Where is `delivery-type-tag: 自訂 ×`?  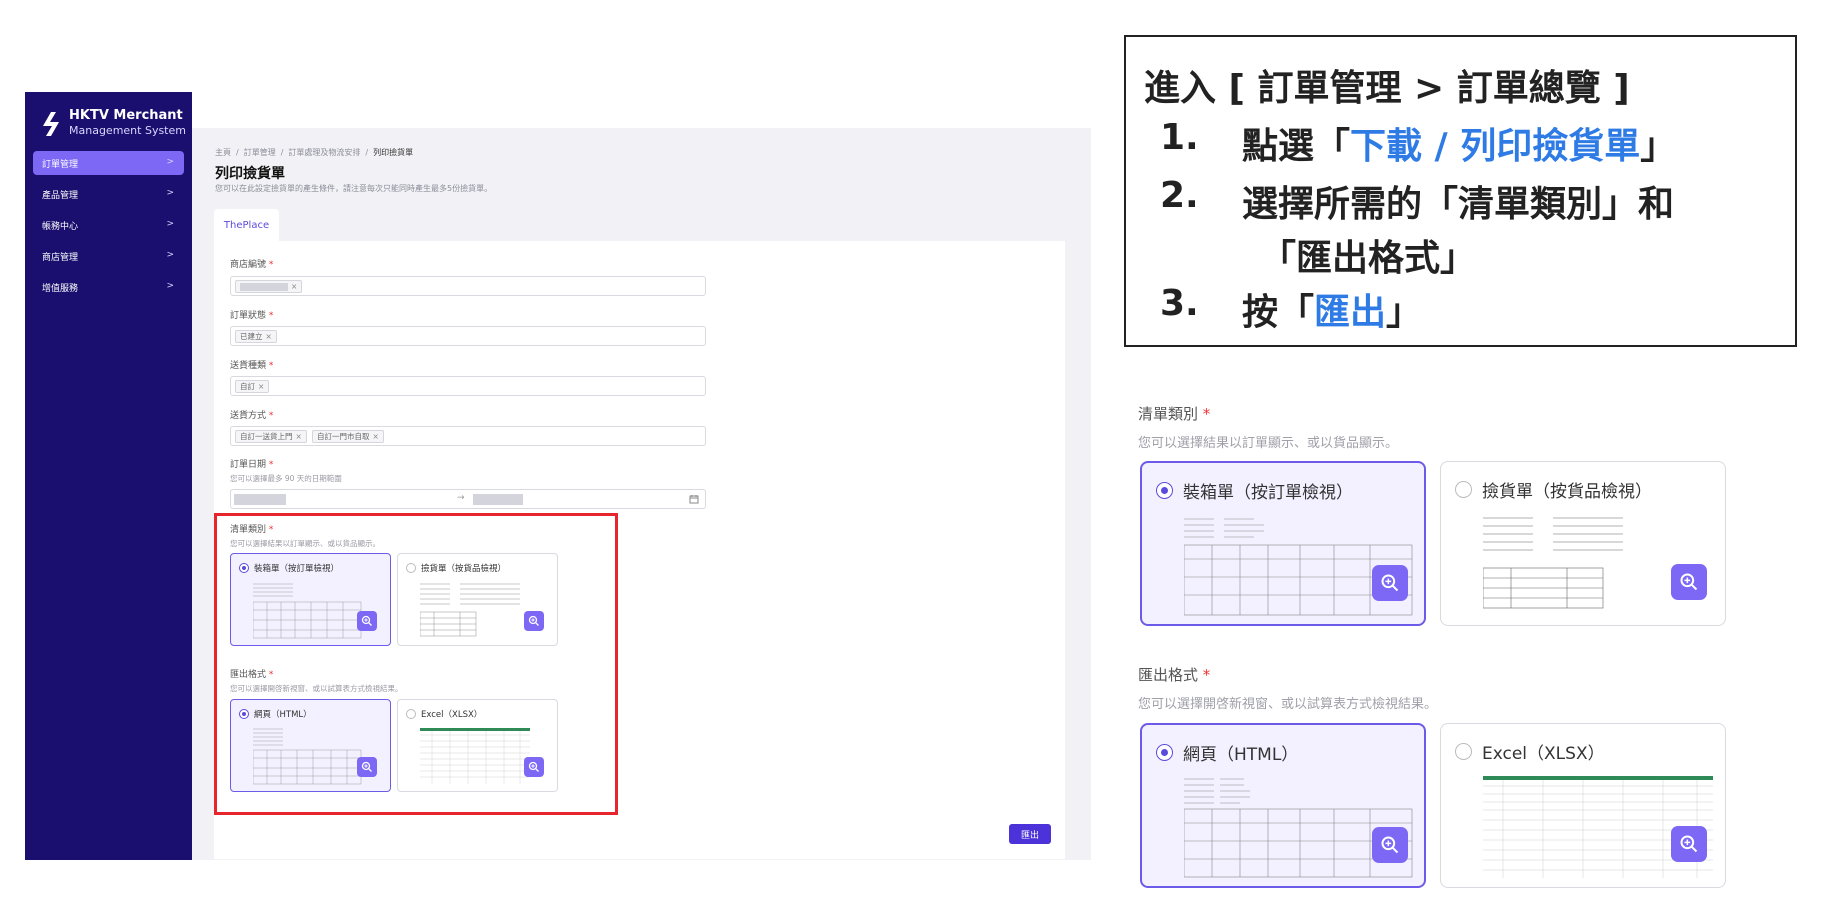 delivery-type-tag: 自訂 × is located at coordinates (252, 386).